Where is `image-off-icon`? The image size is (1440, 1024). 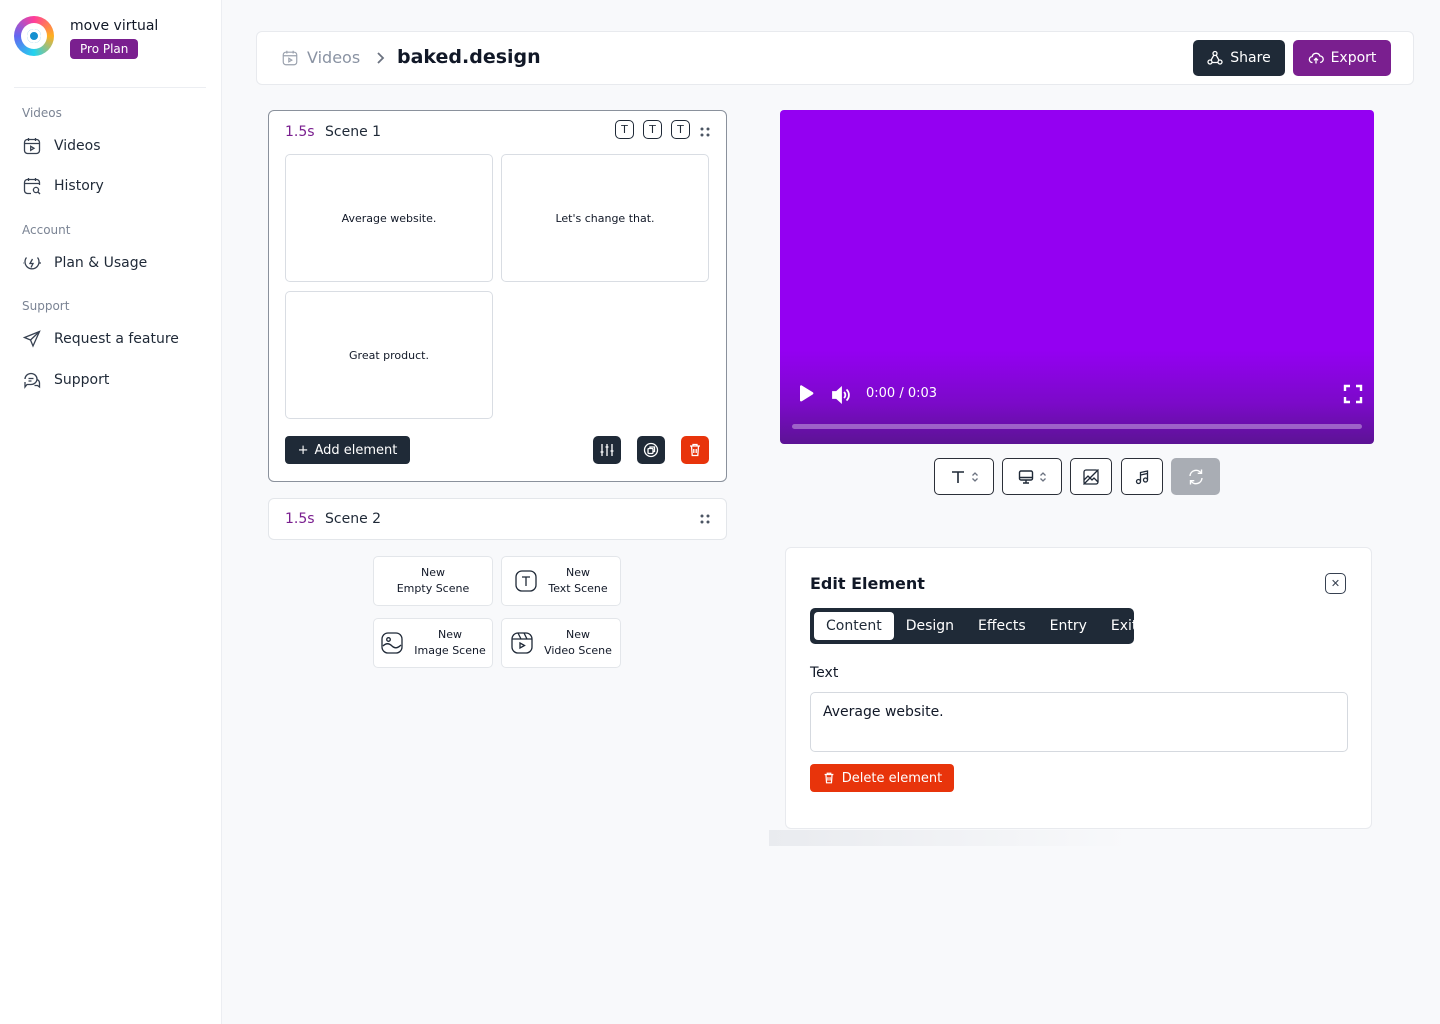 image-off-icon is located at coordinates (1091, 476).